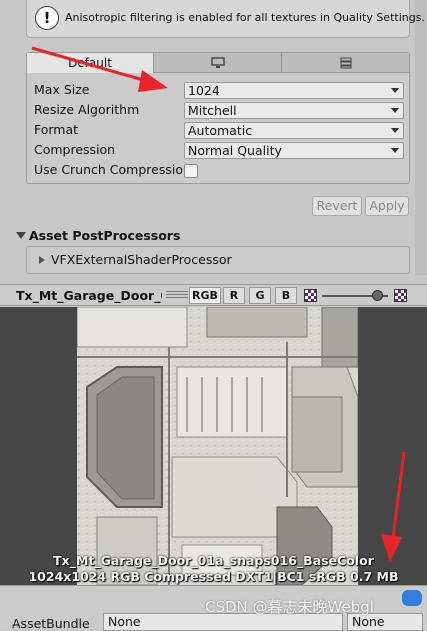 The width and height of the screenshot is (427, 631). What do you see at coordinates (42, 260) in the screenshot?
I see `expand-arrow-icon` at bounding box center [42, 260].